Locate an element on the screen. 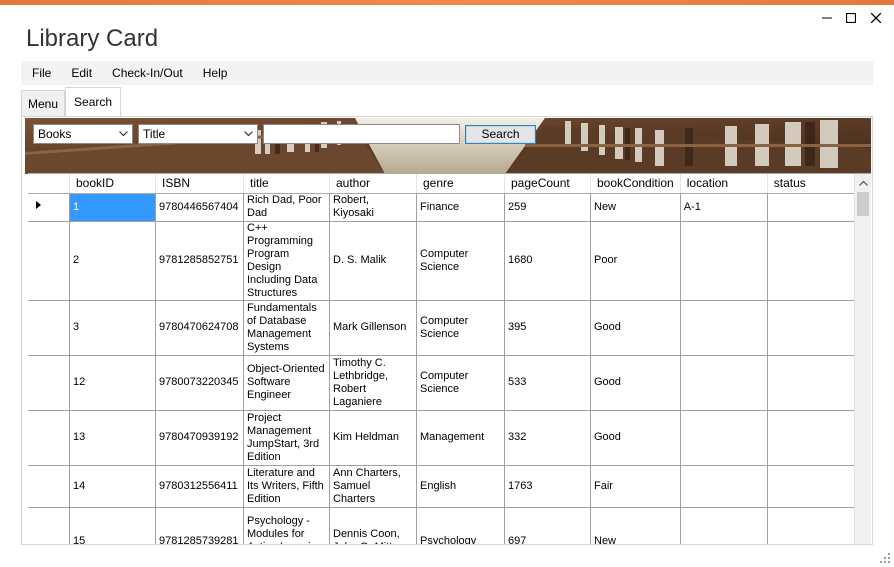 Image resolution: width=894 pixels, height=567 pixels. table-cell-author: Ann Charters, Samuel Charters is located at coordinates (373, 486).